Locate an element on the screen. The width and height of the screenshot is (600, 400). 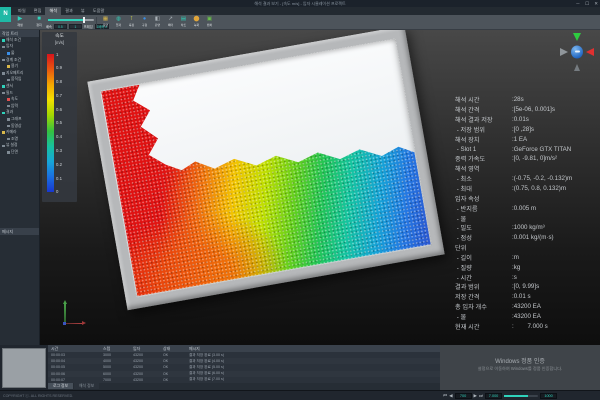
tool-button-구형: ● 구형 is located at coordinates (144, 21).